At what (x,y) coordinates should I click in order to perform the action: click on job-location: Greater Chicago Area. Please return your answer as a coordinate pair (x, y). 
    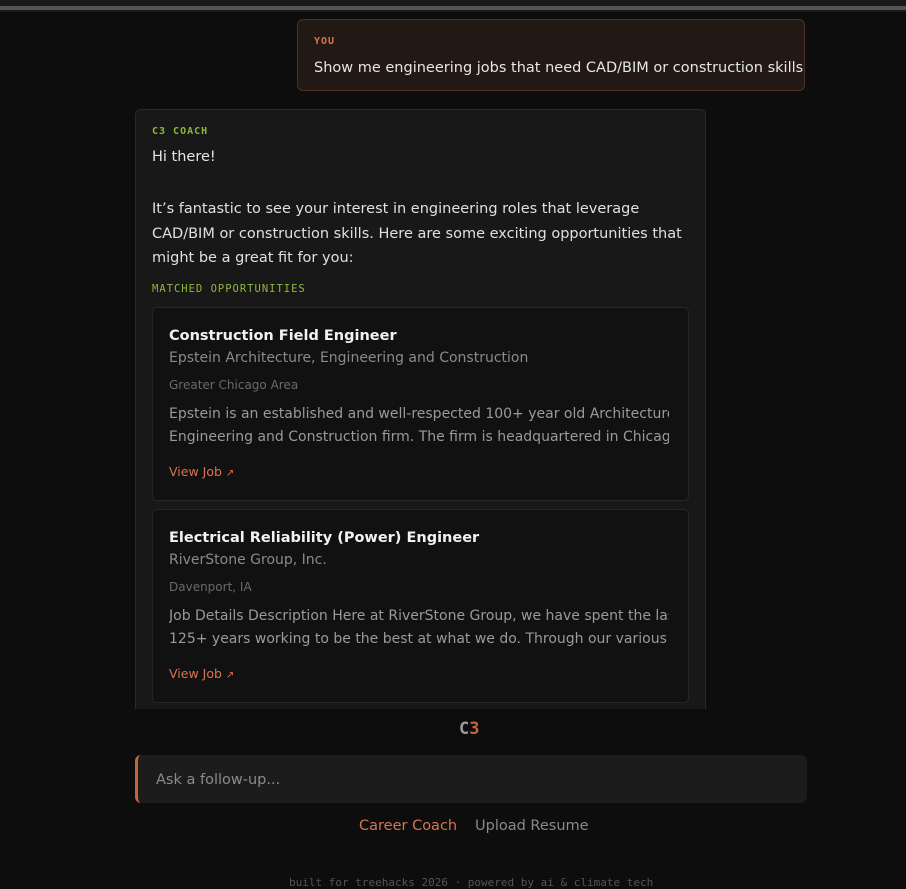
    Looking at the image, I should click on (234, 385).